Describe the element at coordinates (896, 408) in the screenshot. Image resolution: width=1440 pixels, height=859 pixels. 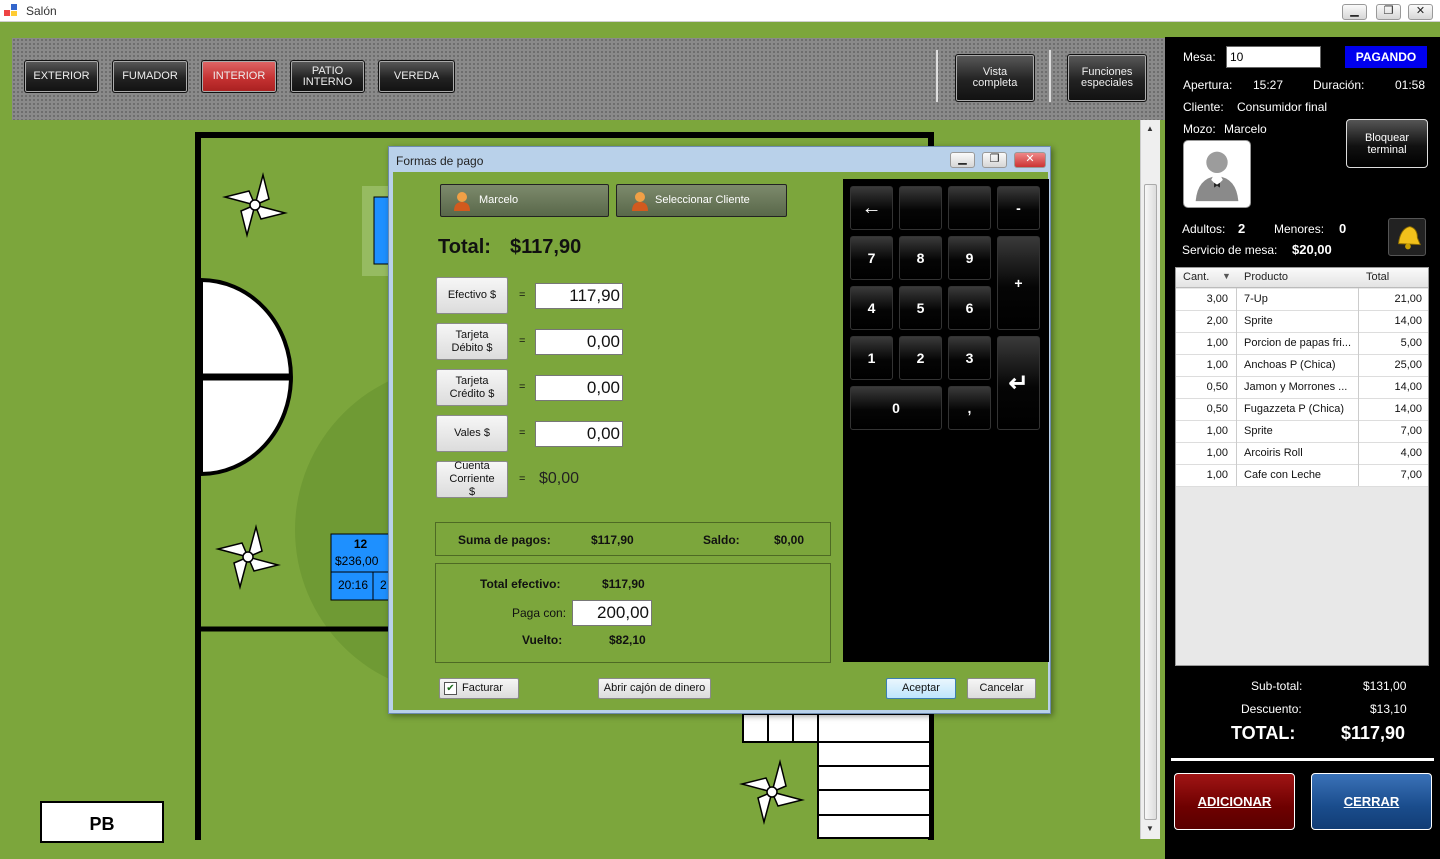
I see `keypad-0: 0` at that location.